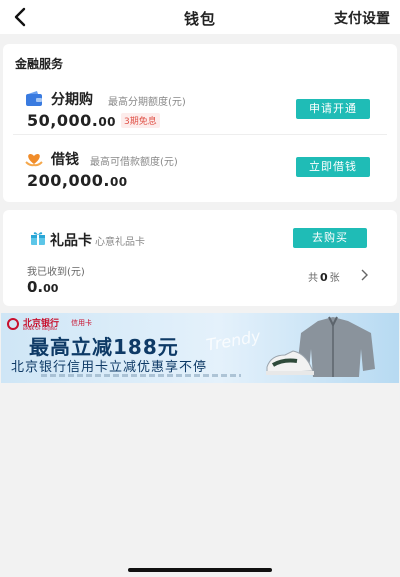 This screenshot has height=577, width=400. I want to click on home-indicator, so click(200, 570).